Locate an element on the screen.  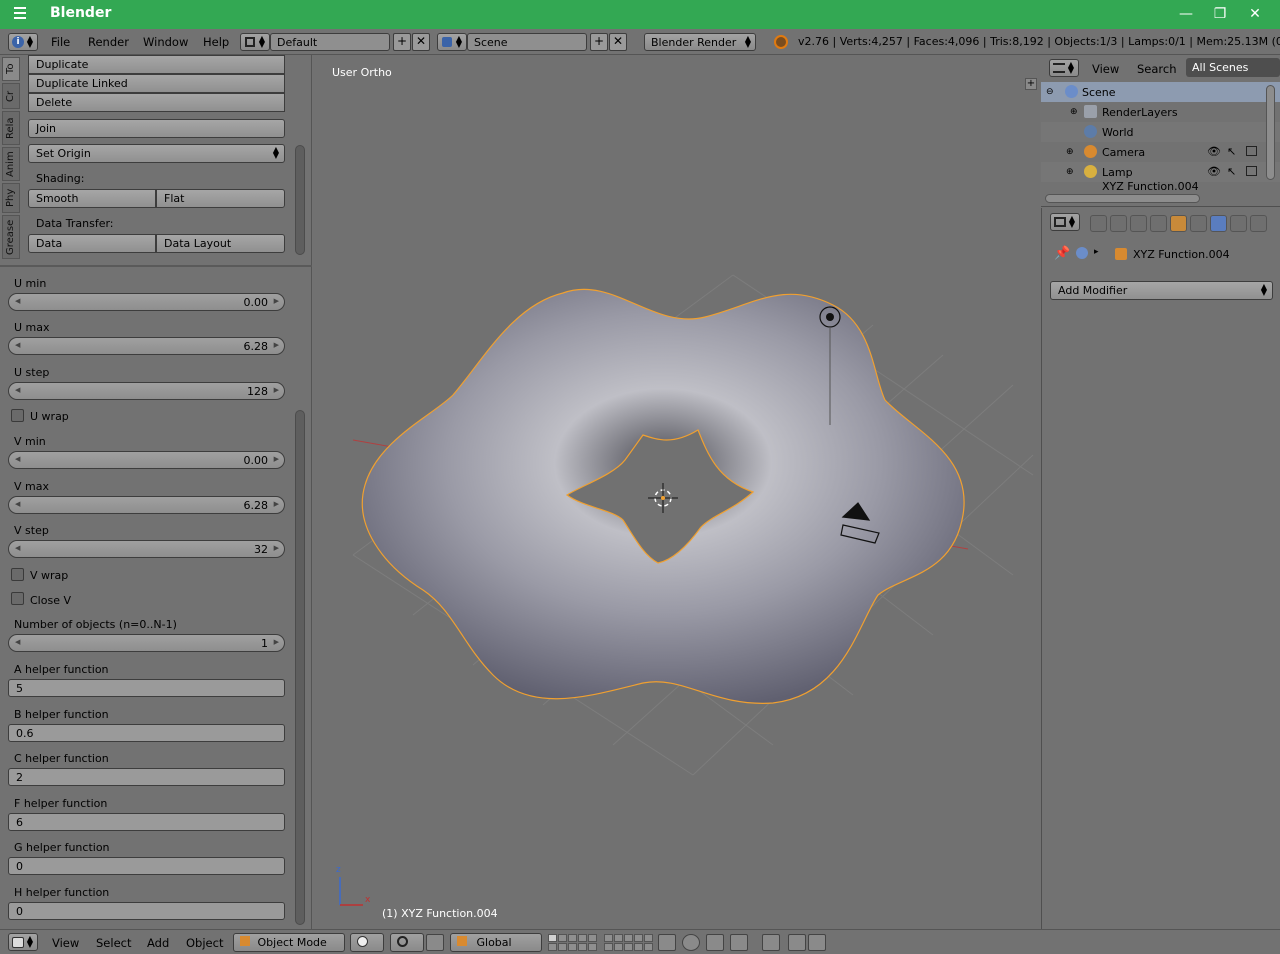
menu-render: Render is located at coordinates (108, 42).